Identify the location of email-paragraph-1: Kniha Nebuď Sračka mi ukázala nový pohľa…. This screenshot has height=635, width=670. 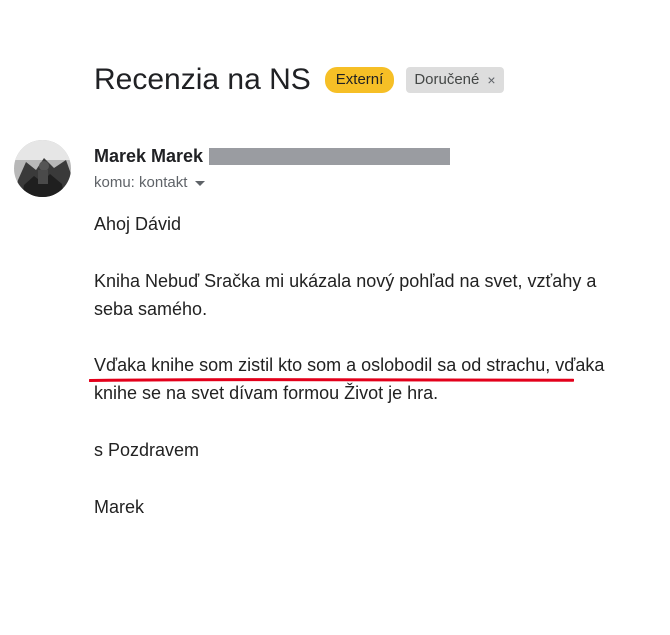
(374, 295).